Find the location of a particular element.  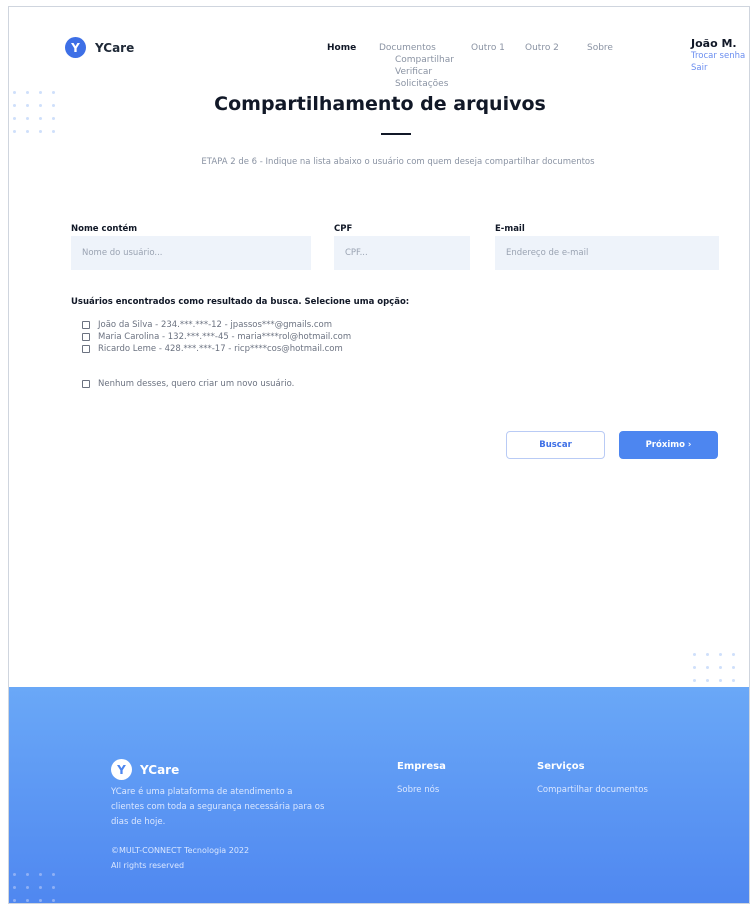

nav-subitem-verificar: Verificar is located at coordinates (424, 72).